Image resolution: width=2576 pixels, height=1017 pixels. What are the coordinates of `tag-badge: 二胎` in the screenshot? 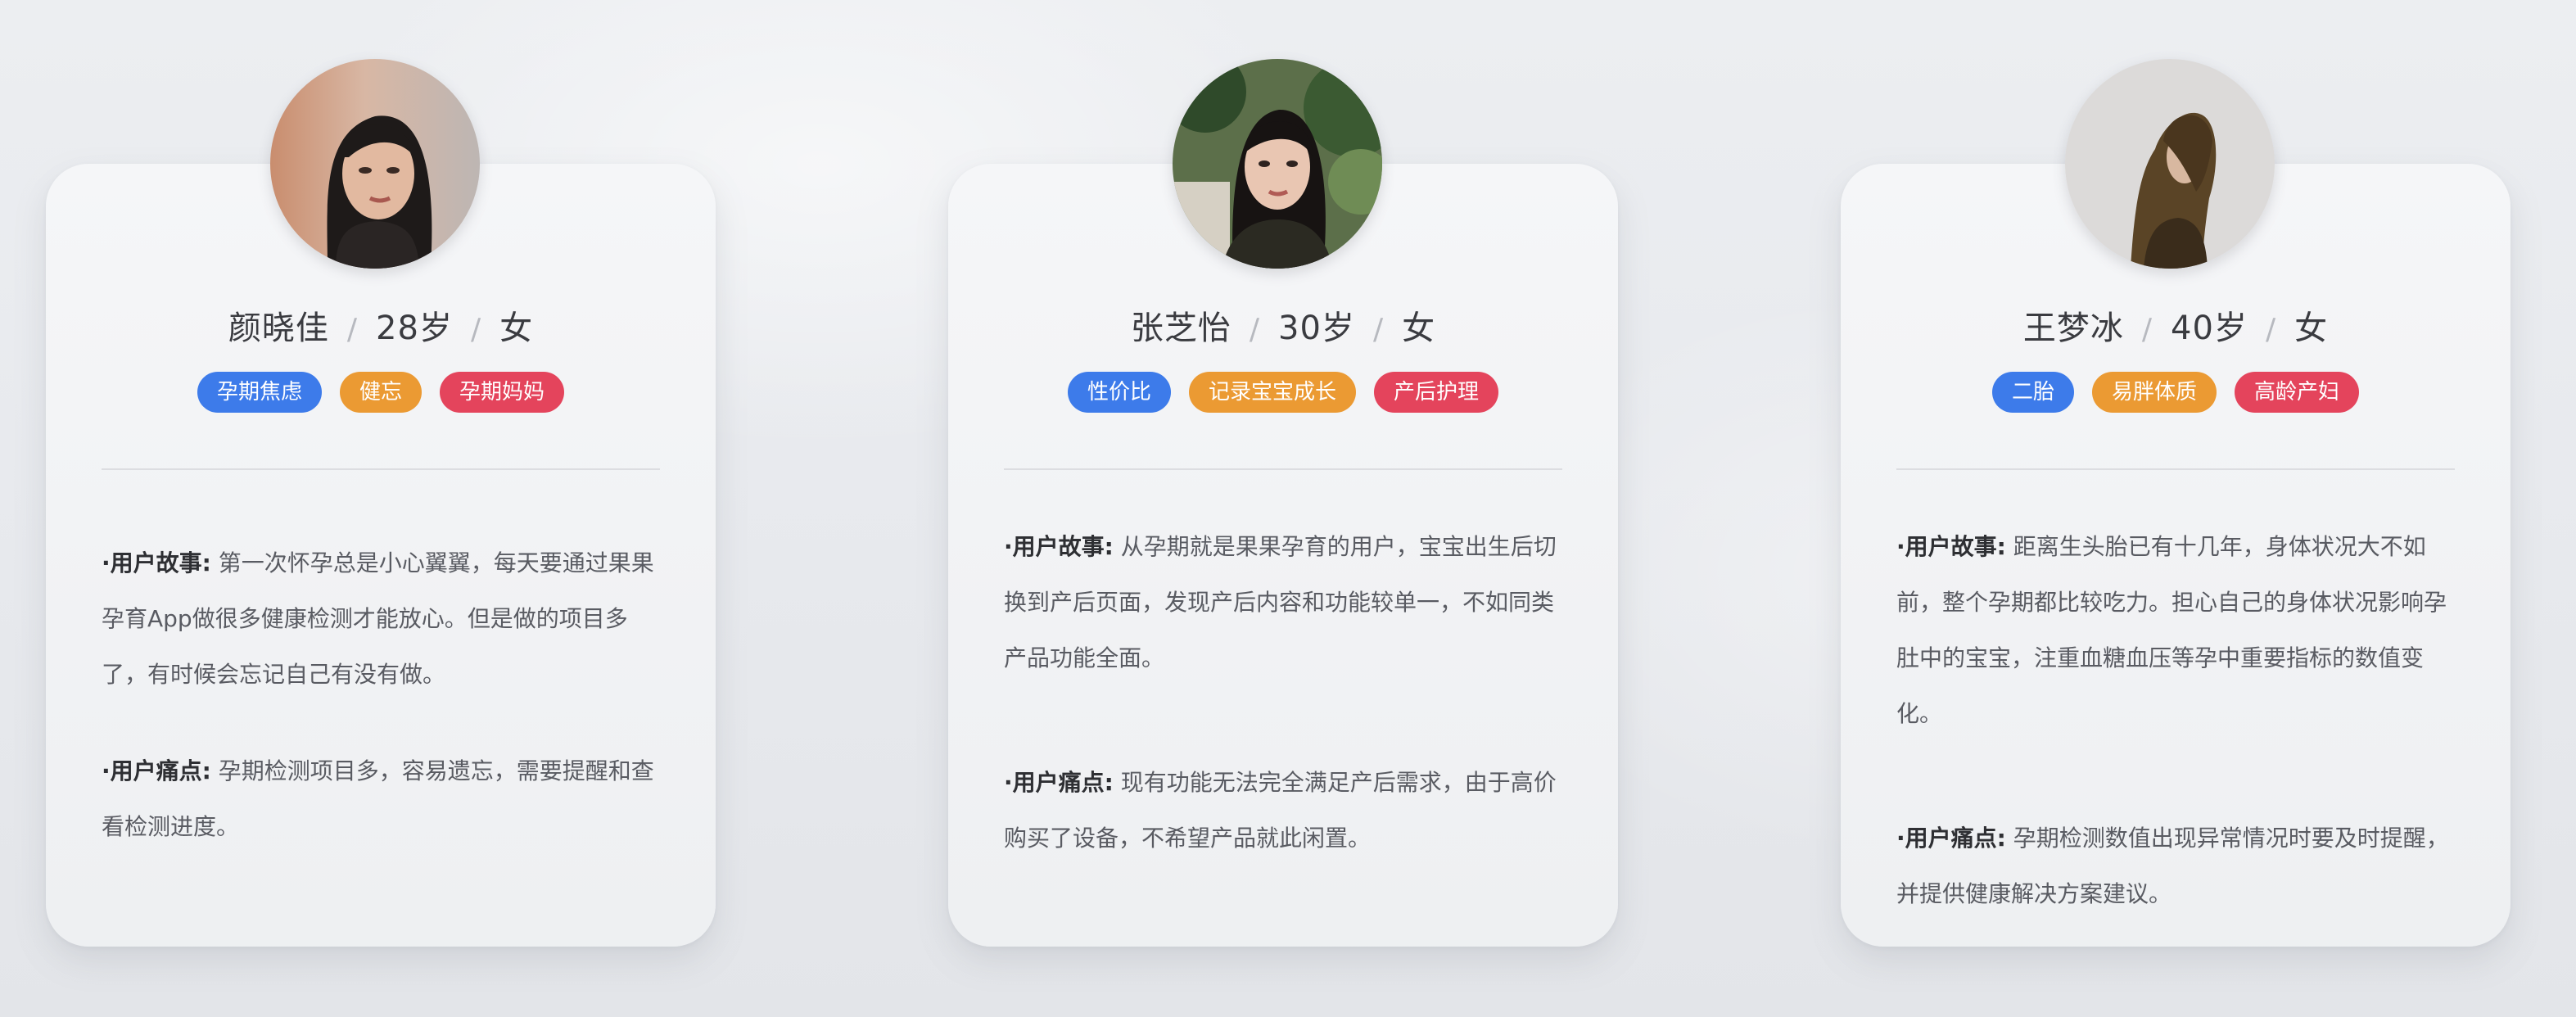 It's located at (2032, 392).